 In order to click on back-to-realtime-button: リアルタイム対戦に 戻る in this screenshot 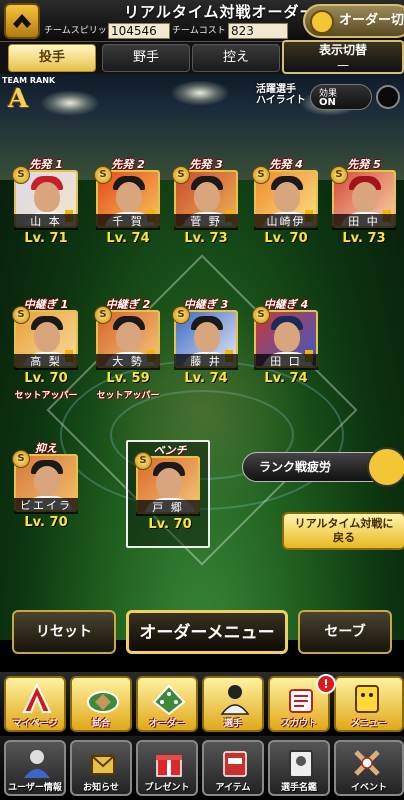, I will do `click(343, 531)`.